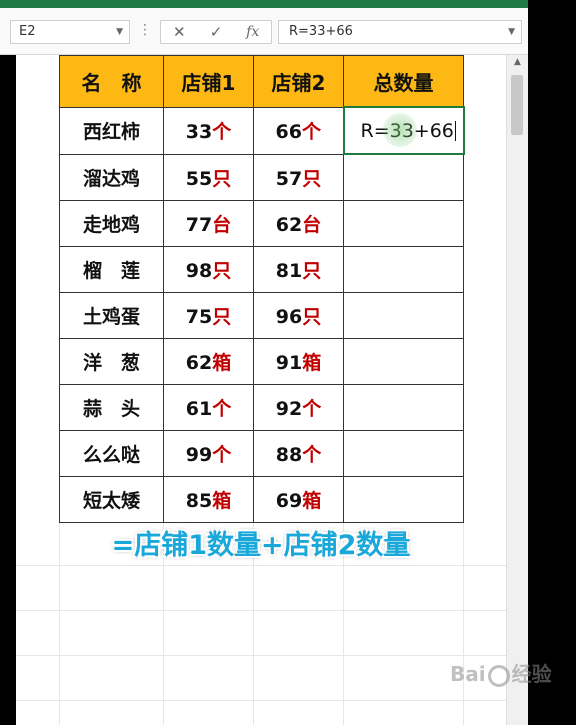  I want to click on cell-store1: 75只, so click(208, 315).